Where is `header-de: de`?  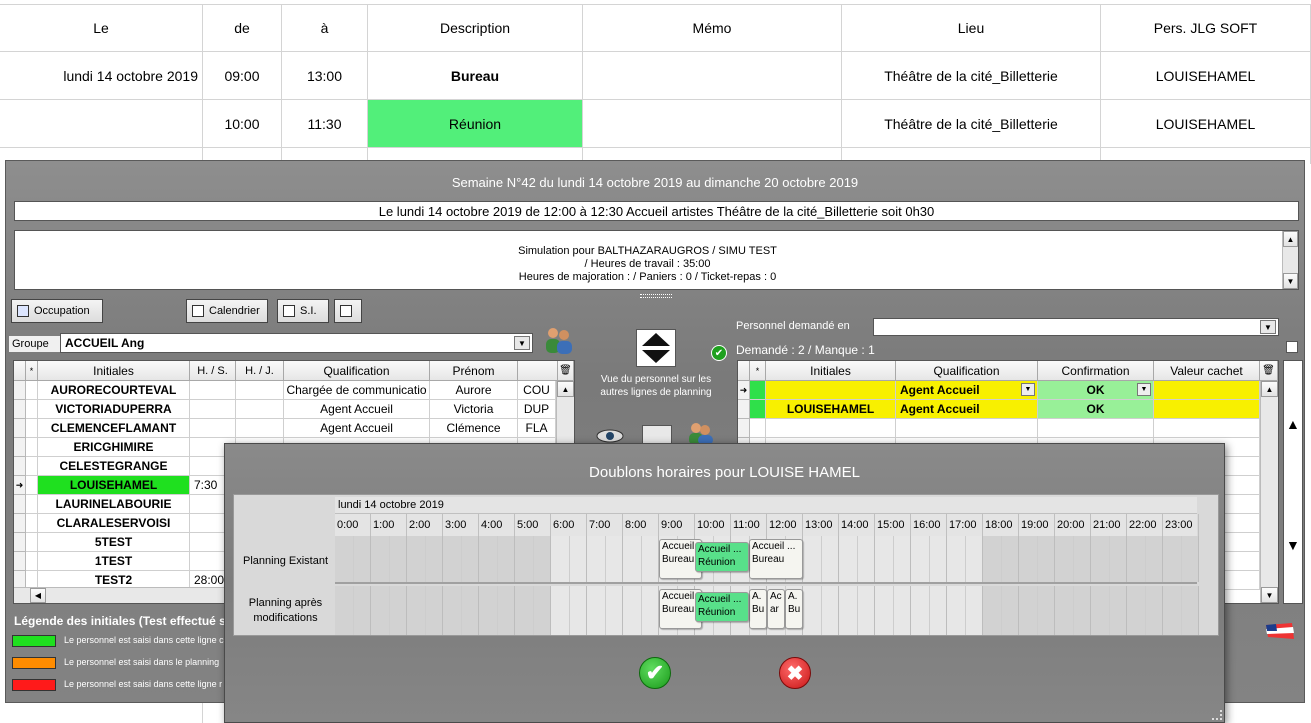
header-de: de is located at coordinates (242, 28).